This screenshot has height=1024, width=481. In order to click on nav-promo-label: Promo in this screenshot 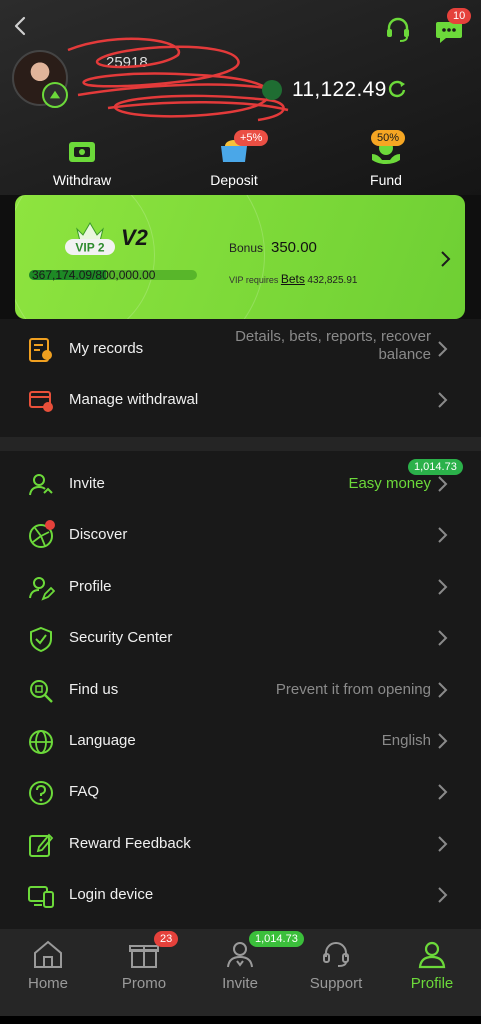, I will do `click(144, 983)`.